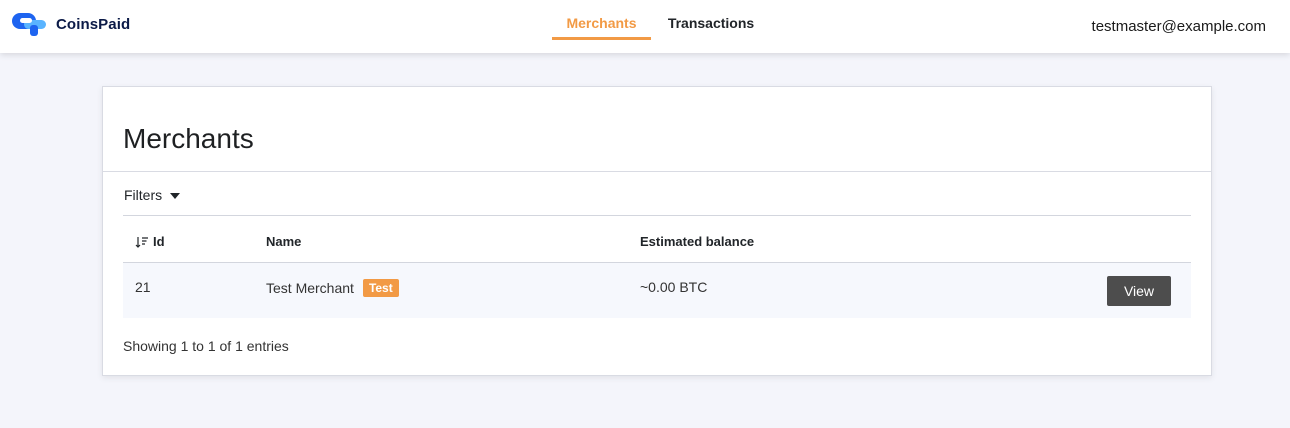 The height and width of the screenshot is (428, 1290). What do you see at coordinates (1139, 291) in the screenshot?
I see `view-button: View` at bounding box center [1139, 291].